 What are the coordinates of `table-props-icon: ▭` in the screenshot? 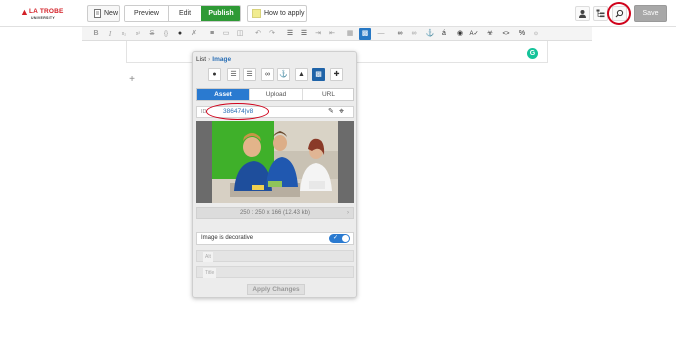 It's located at (226, 34).